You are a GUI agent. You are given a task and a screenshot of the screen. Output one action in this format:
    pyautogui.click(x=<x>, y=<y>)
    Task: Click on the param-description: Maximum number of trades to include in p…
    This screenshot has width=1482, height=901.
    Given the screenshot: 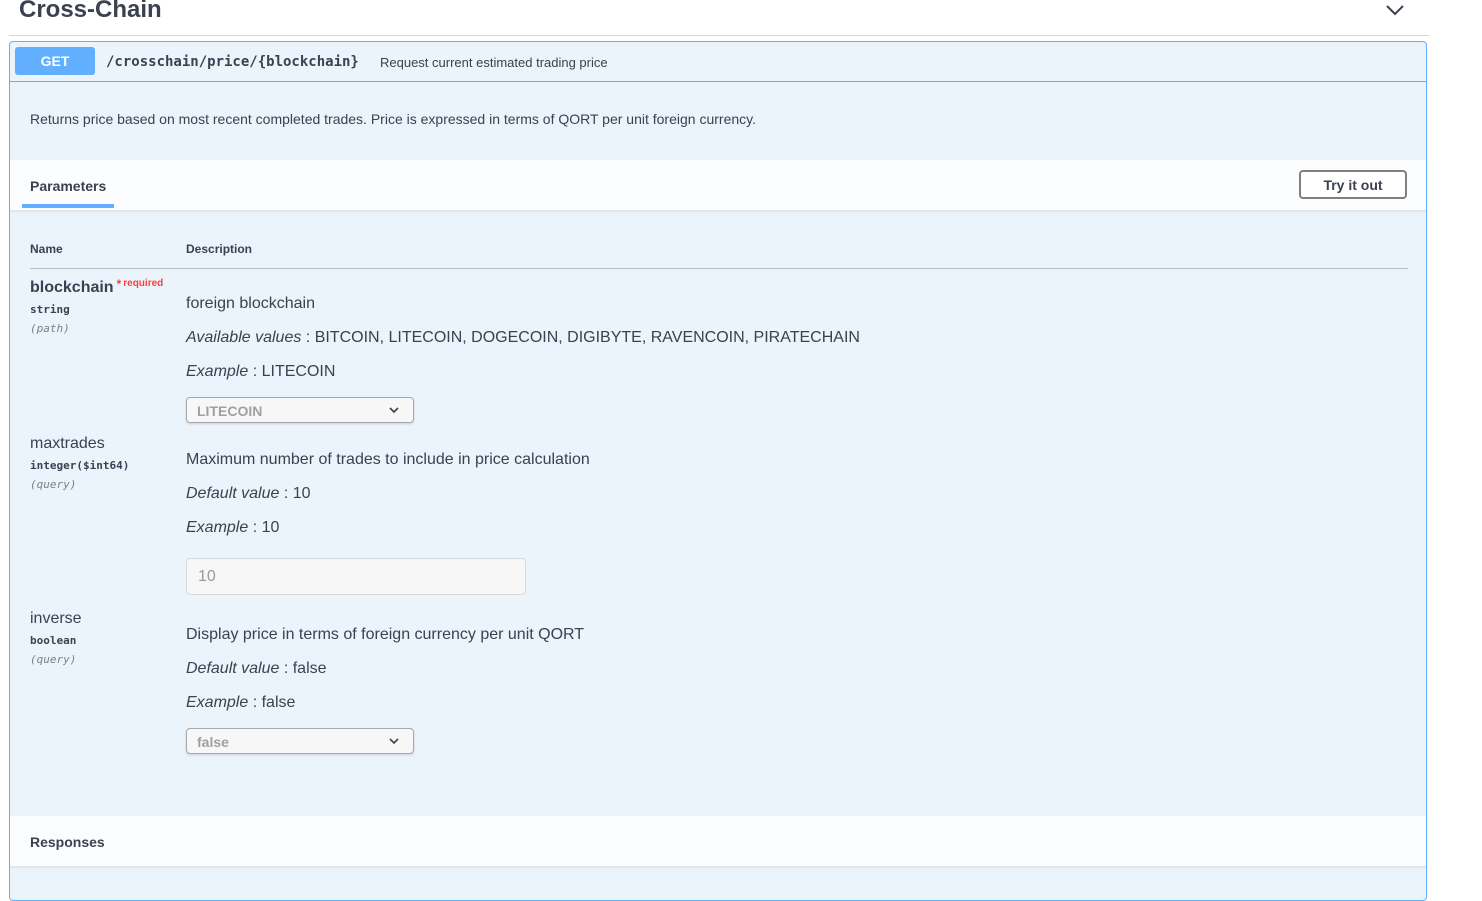 What is the action you would take?
    pyautogui.click(x=388, y=459)
    